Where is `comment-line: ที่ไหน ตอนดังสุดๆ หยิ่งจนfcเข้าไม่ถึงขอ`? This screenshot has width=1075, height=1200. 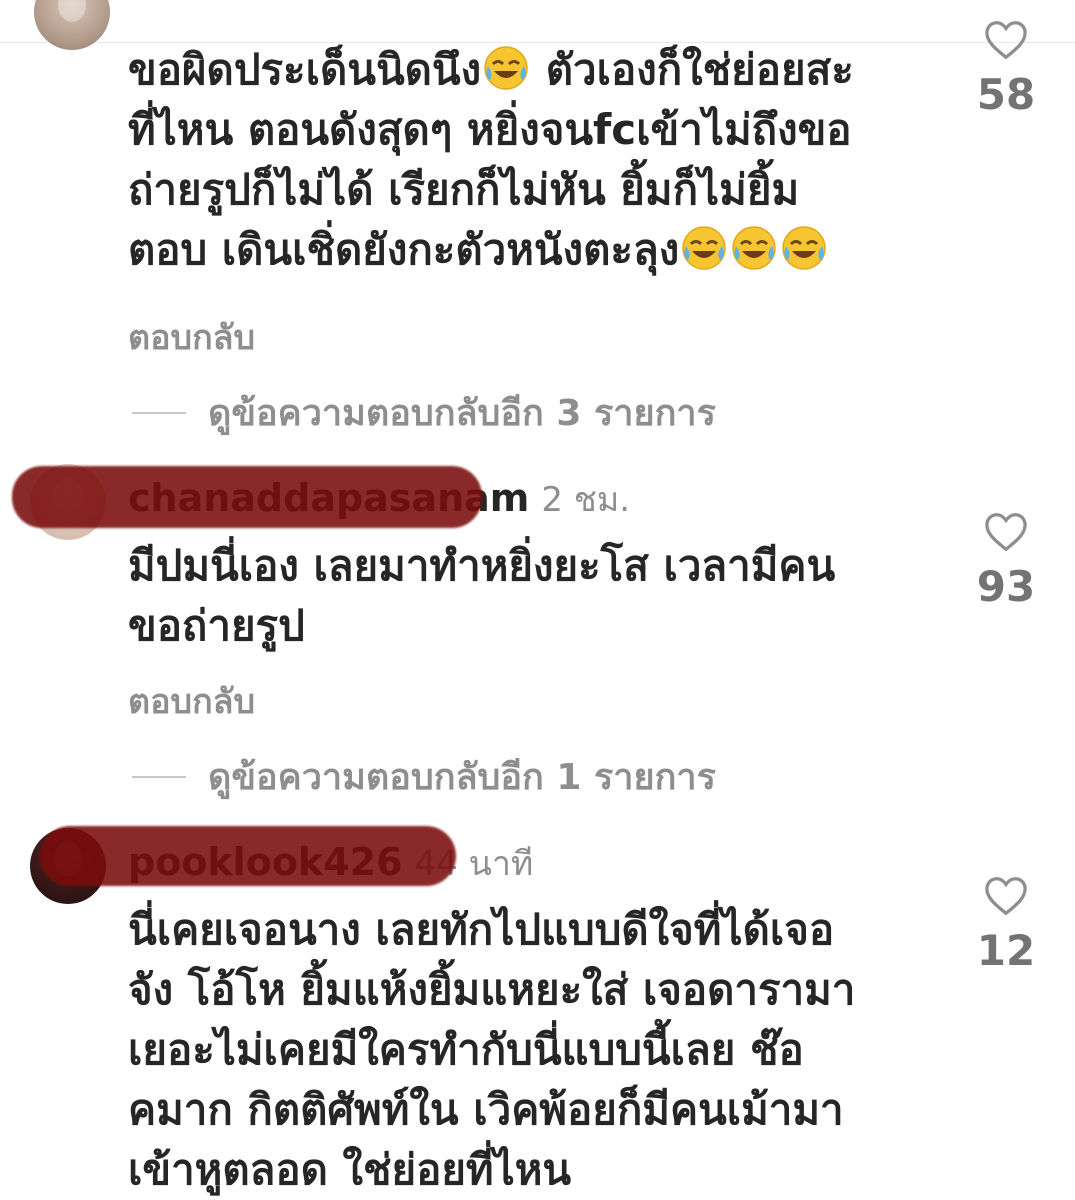
comment-line: ที่ไหน ตอนดังสุดๆ หยิ่งจนfcเข้าไม่ถึงขอ is located at coordinates (490, 129).